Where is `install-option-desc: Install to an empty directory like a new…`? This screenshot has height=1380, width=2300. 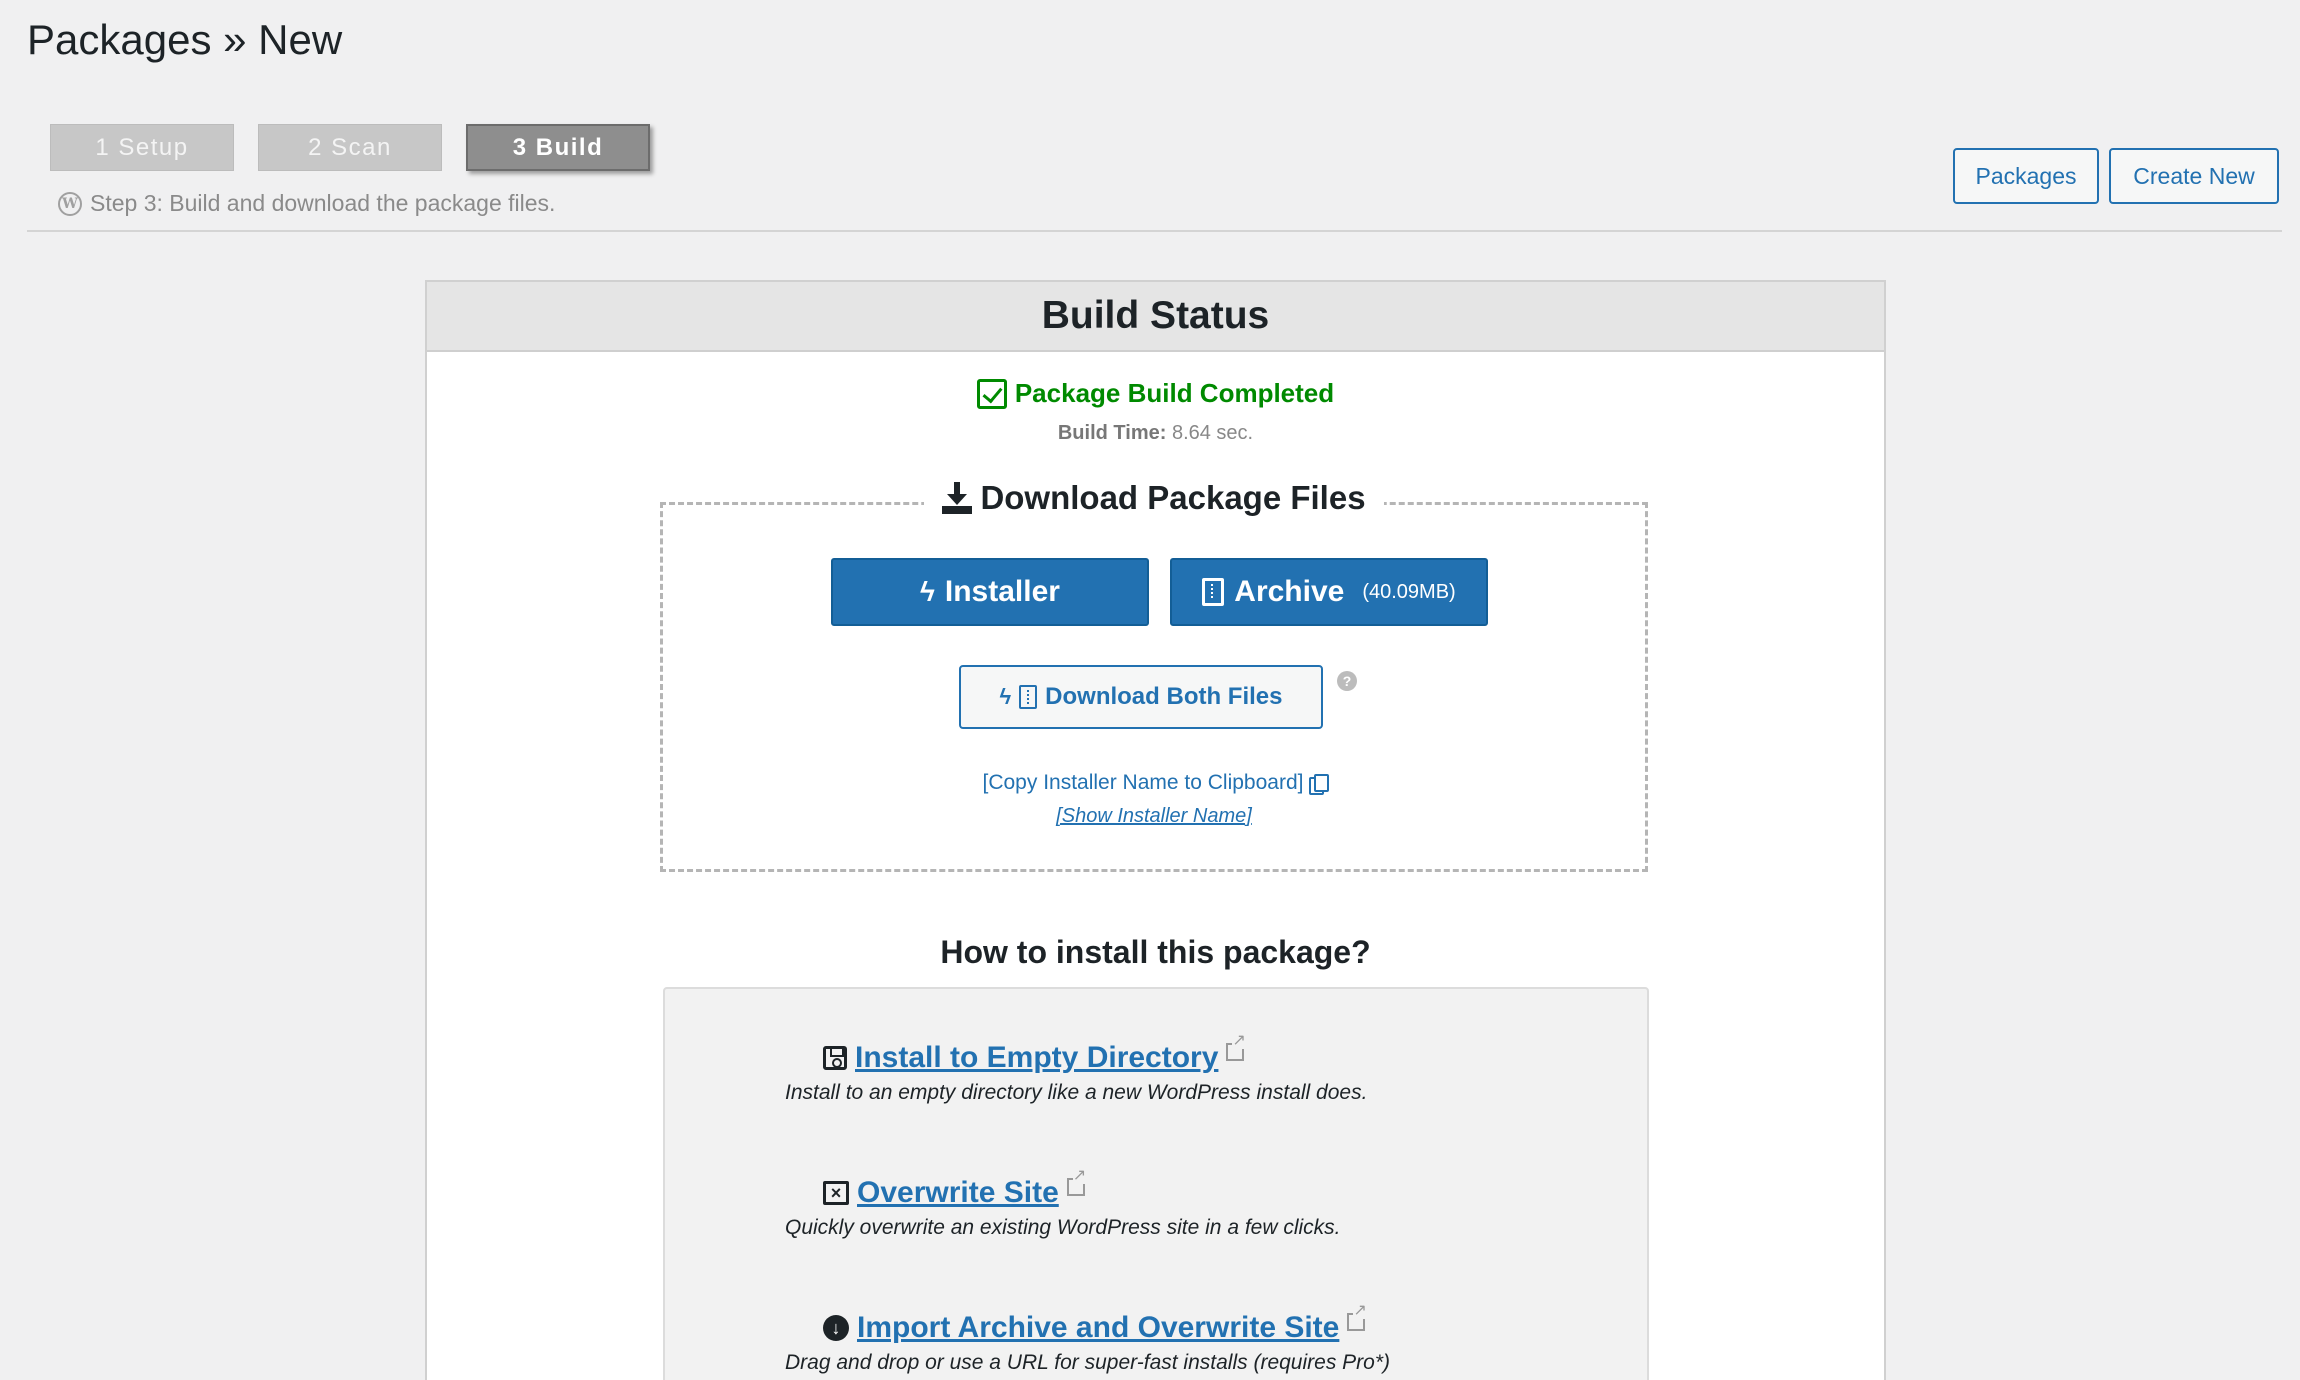
install-option-desc: Install to an empty directory like a new… is located at coordinates (1076, 1092).